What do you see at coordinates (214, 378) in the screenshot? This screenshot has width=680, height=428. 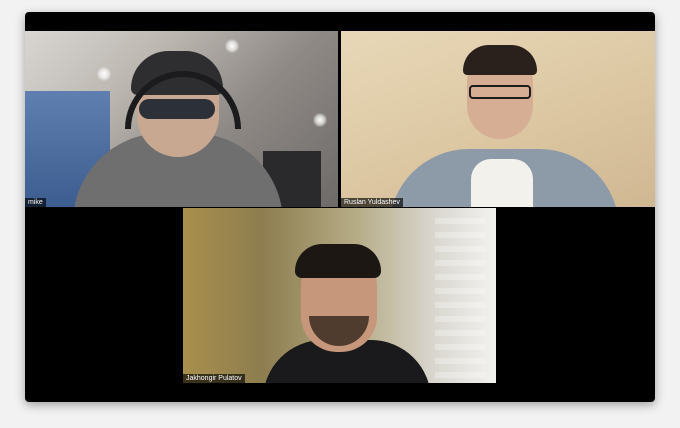 I see `participant-name-label: Jakhongir Pulatov` at bounding box center [214, 378].